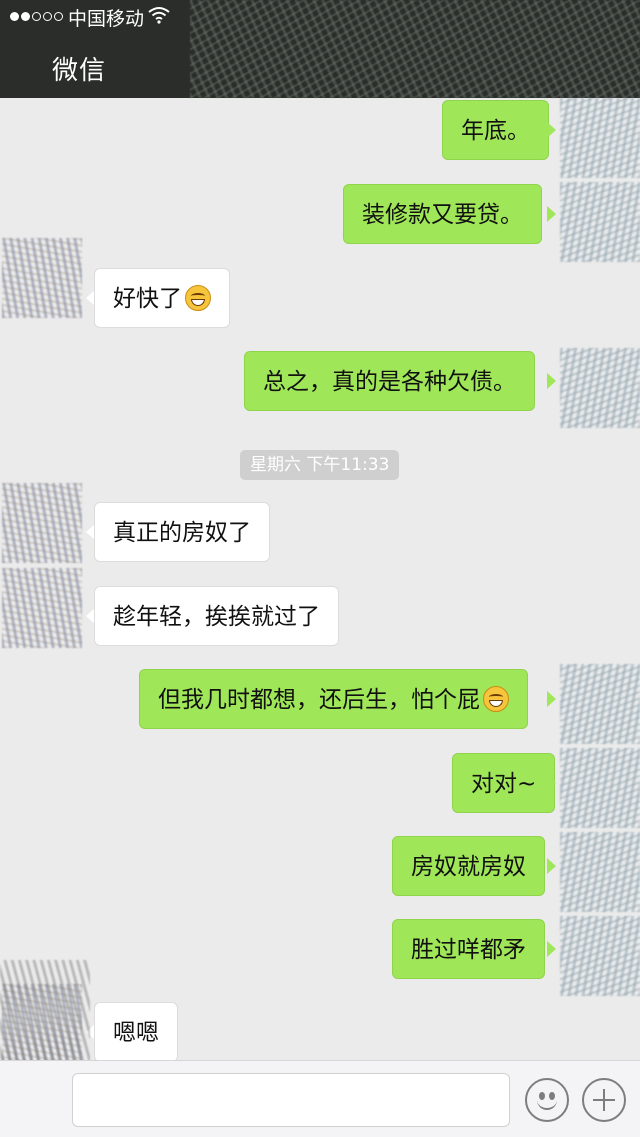 The image size is (640, 1137). What do you see at coordinates (147, 299) in the screenshot?
I see `message-text: 好快了` at bounding box center [147, 299].